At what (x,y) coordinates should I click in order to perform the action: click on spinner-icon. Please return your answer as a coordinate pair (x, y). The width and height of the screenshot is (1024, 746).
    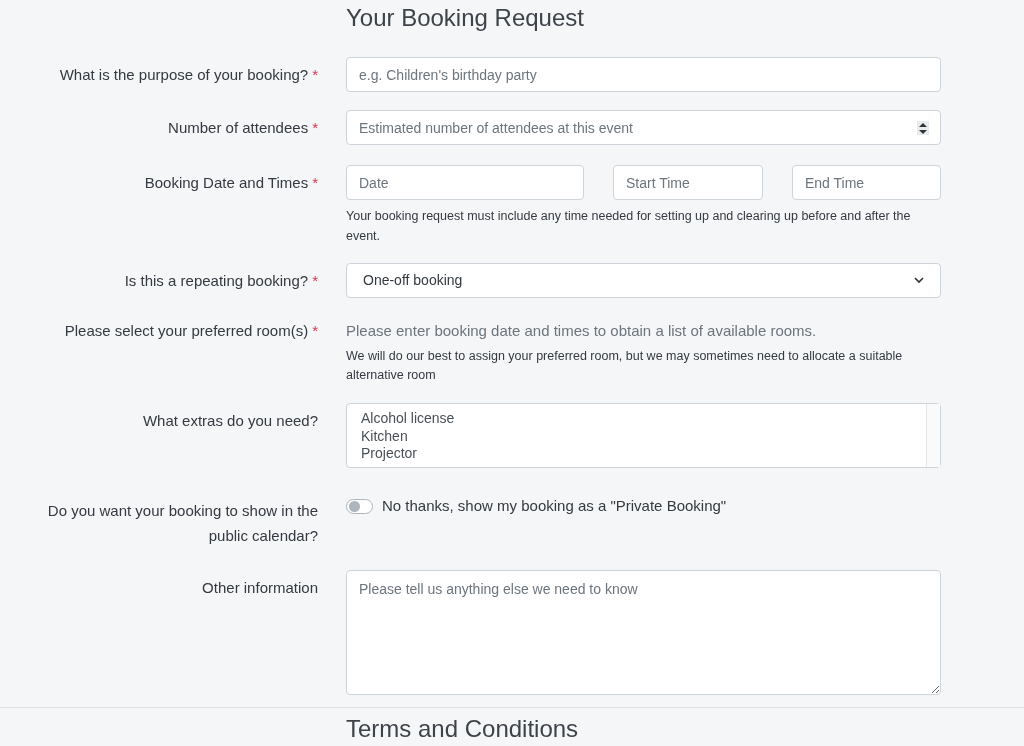
    Looking at the image, I should click on (923, 128).